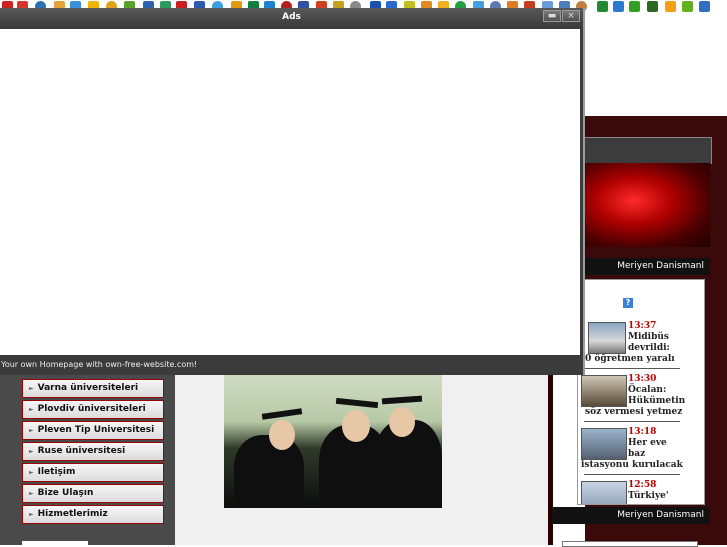 The height and width of the screenshot is (547, 727). Describe the element at coordinates (642, 485) in the screenshot. I see `news-time: 12:58` at that location.